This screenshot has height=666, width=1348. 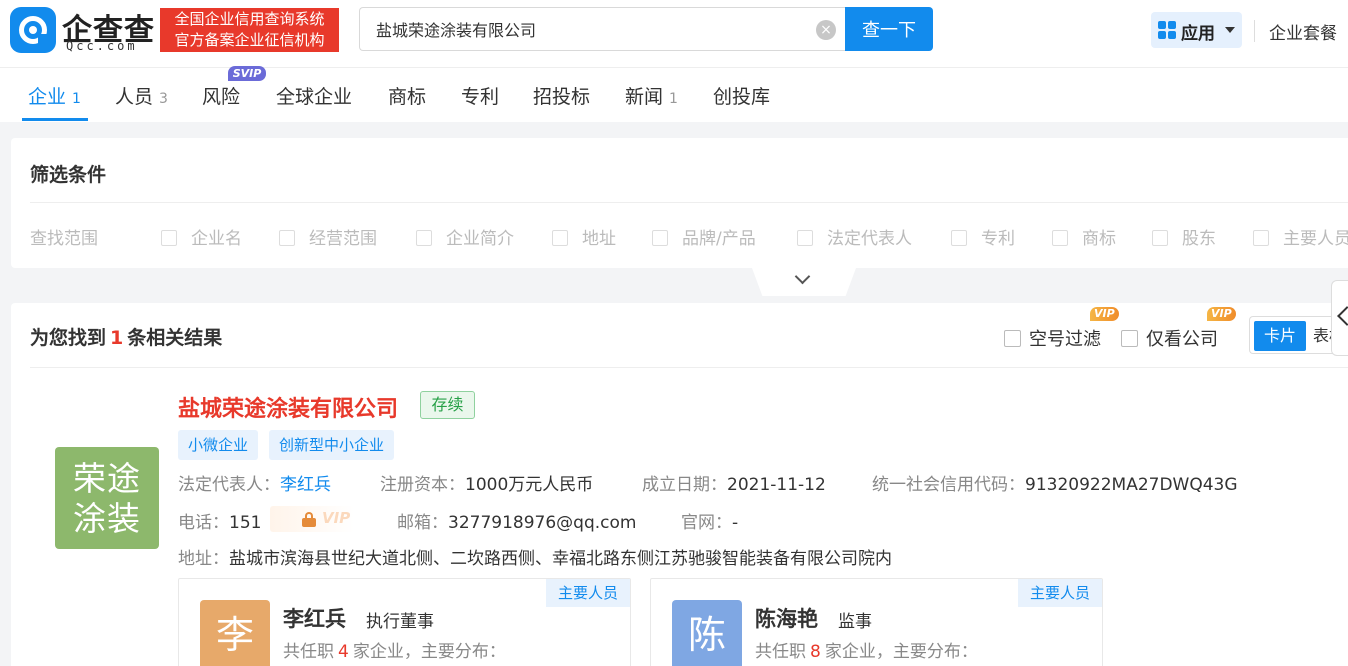 I want to click on scope-option-legal-representative: 法定代表人, so click(x=854, y=236).